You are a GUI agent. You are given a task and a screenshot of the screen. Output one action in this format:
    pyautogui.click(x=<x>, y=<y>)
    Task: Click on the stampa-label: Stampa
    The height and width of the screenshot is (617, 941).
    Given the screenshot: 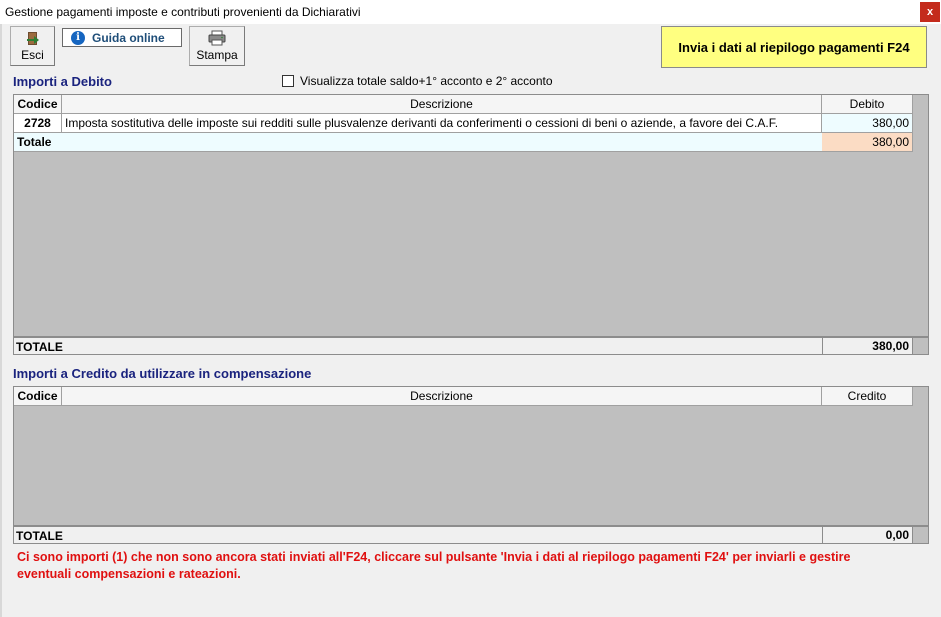 What is the action you would take?
    pyautogui.click(x=217, y=55)
    